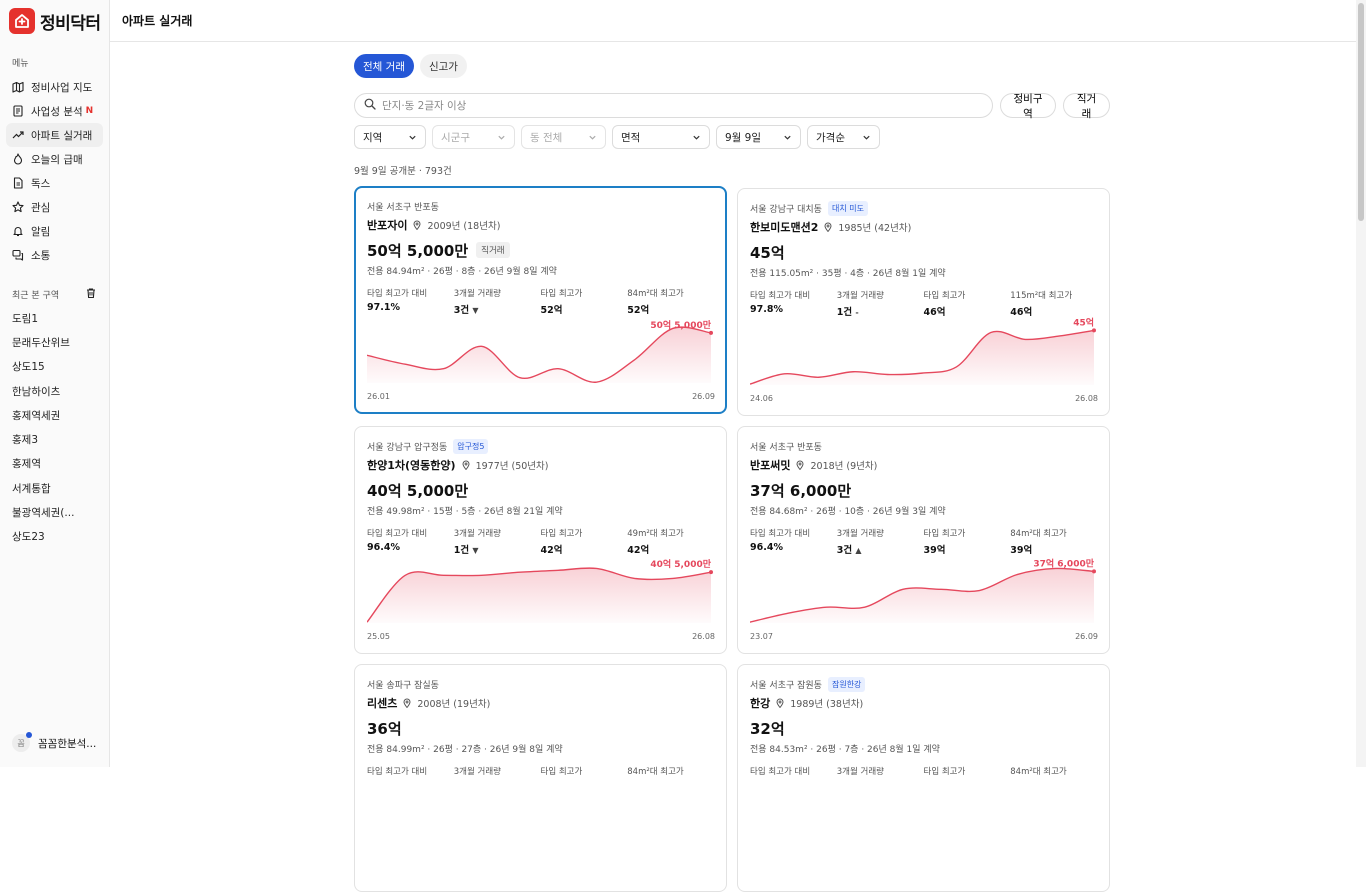 This screenshot has width=1366, height=892. Describe the element at coordinates (54, 255) in the screenshot. I see `sidebar-item-chat: 소통` at that location.